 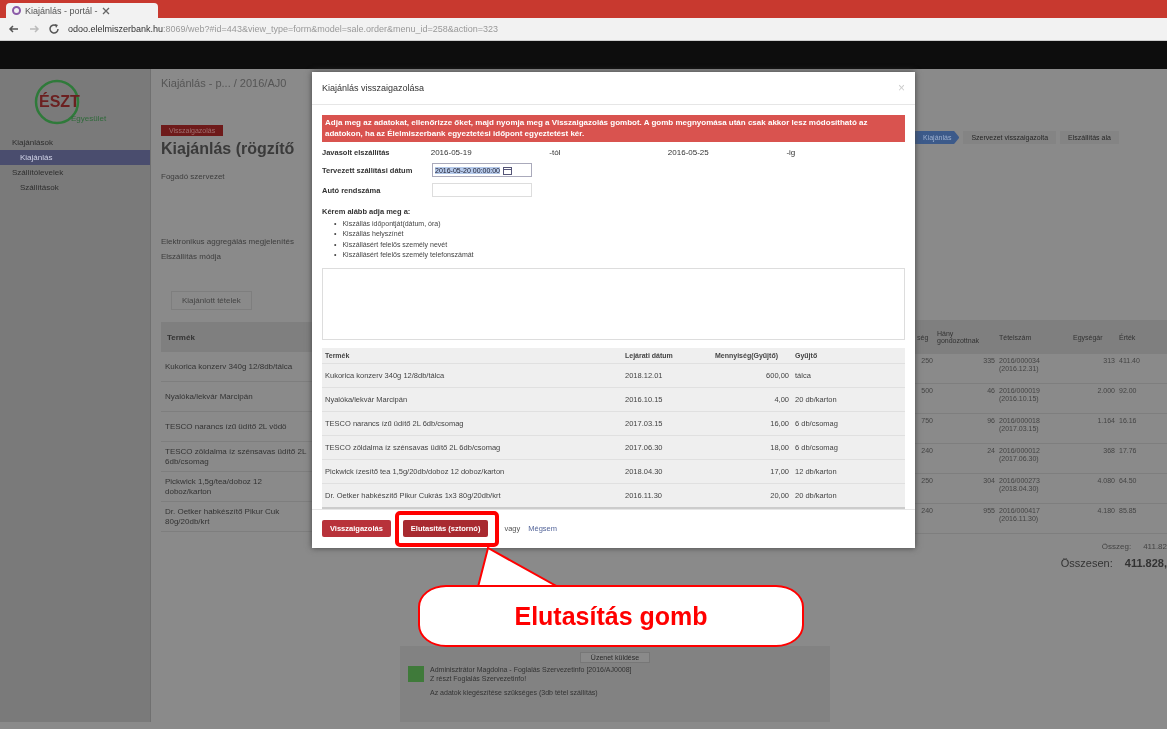 I want to click on field-value: 2016-05-25, so click(x=688, y=153).